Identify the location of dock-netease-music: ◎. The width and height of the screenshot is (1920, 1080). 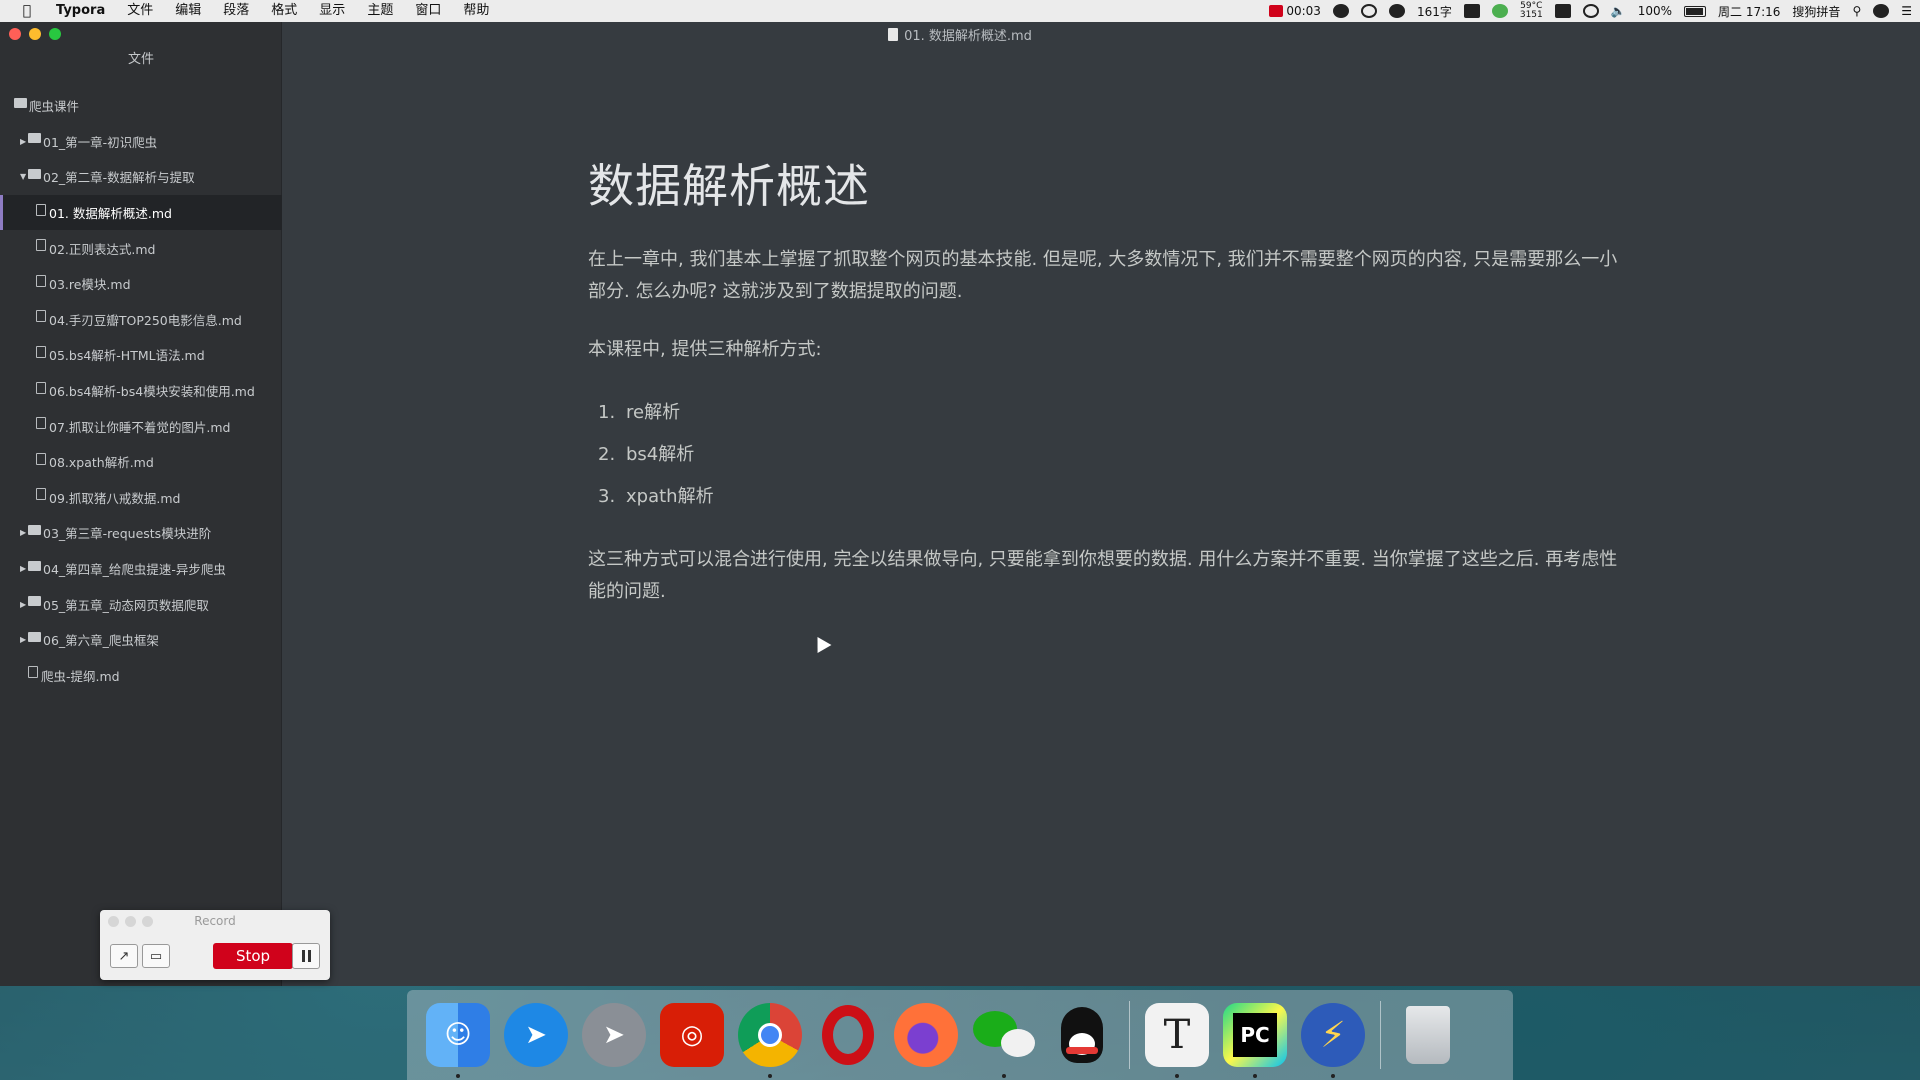
(692, 1035).